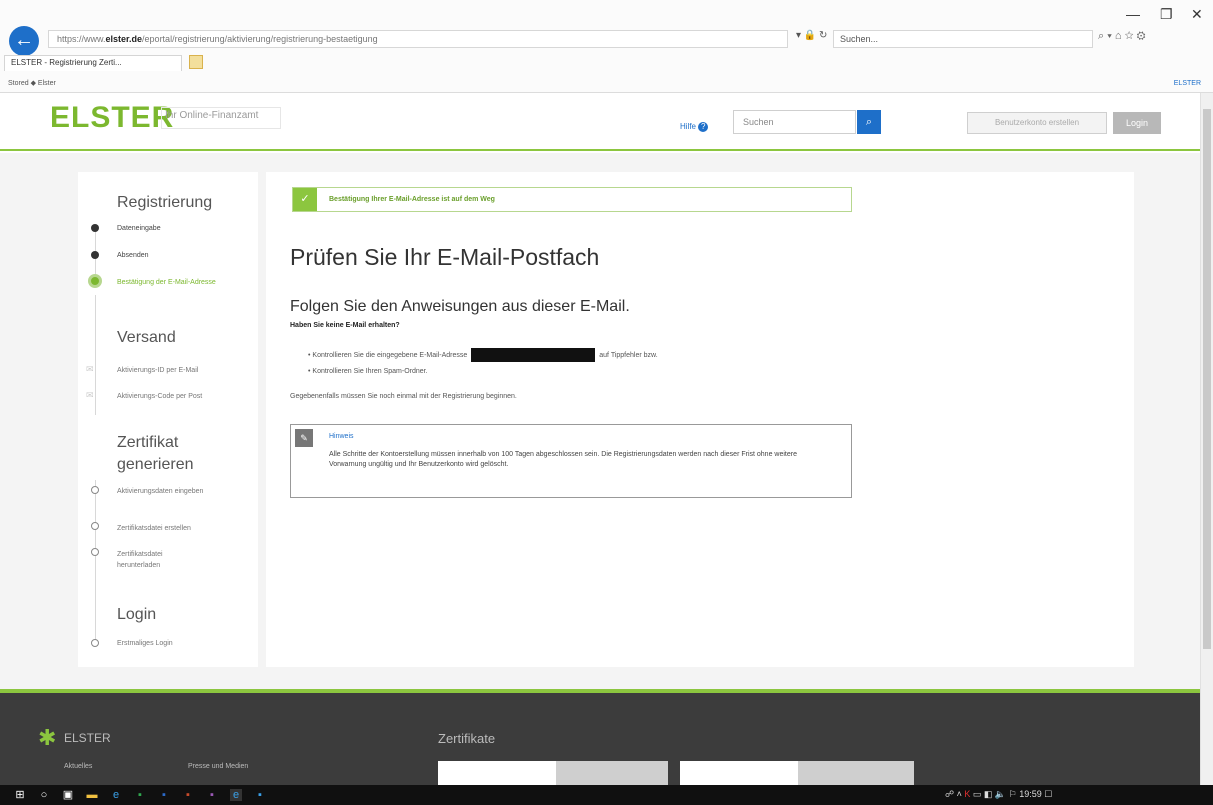  What do you see at coordinates (703, 127) in the screenshot?
I see `help-icon: ?` at bounding box center [703, 127].